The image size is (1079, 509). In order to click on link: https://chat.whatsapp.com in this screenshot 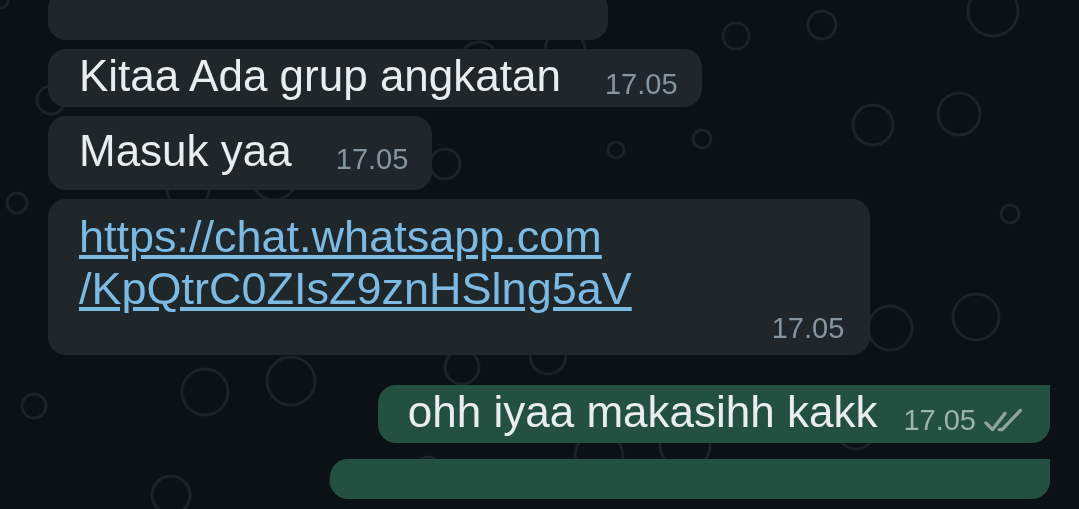, I will do `click(355, 237)`.